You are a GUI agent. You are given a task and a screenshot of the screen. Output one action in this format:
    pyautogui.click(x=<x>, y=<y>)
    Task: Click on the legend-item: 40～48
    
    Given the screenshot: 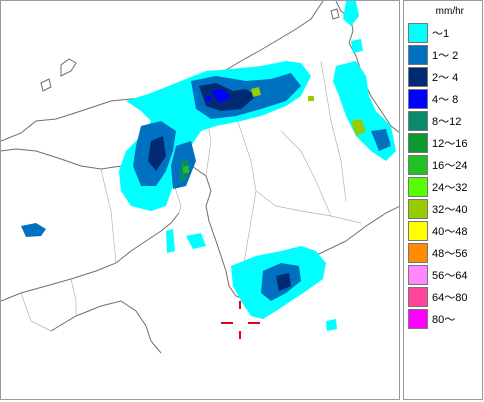 What is the action you would take?
    pyautogui.click(x=437, y=231)
    